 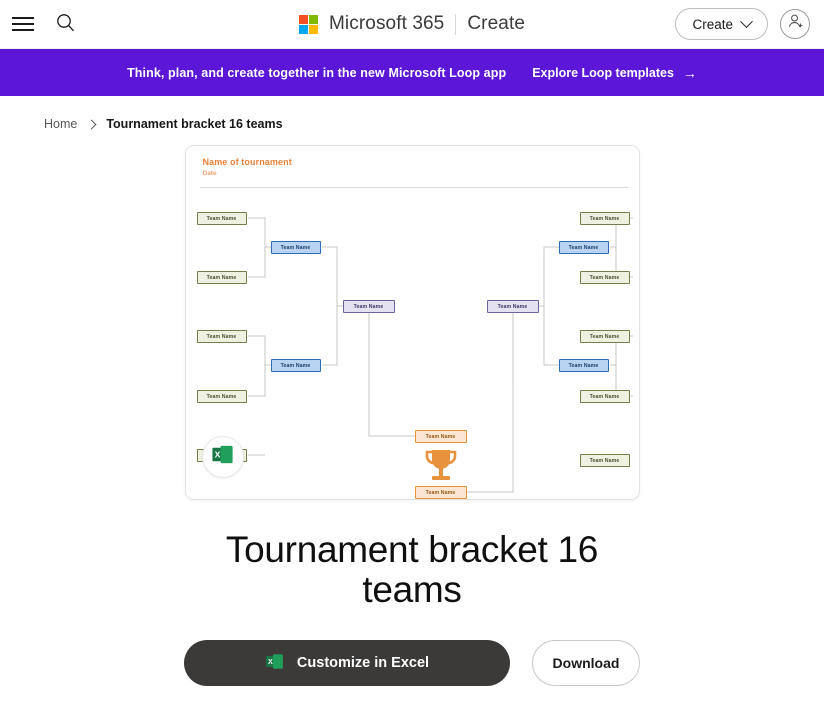 I want to click on brand-divider, so click(x=456, y=24).